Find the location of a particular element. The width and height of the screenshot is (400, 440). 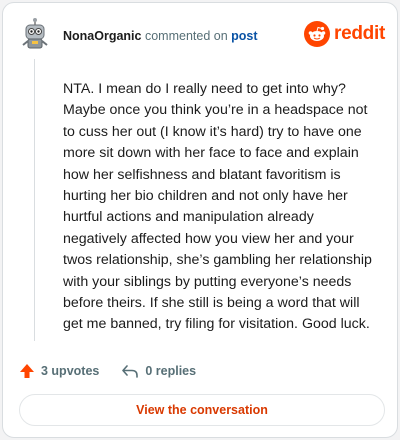

reply-button: 0 replies is located at coordinates (158, 371).